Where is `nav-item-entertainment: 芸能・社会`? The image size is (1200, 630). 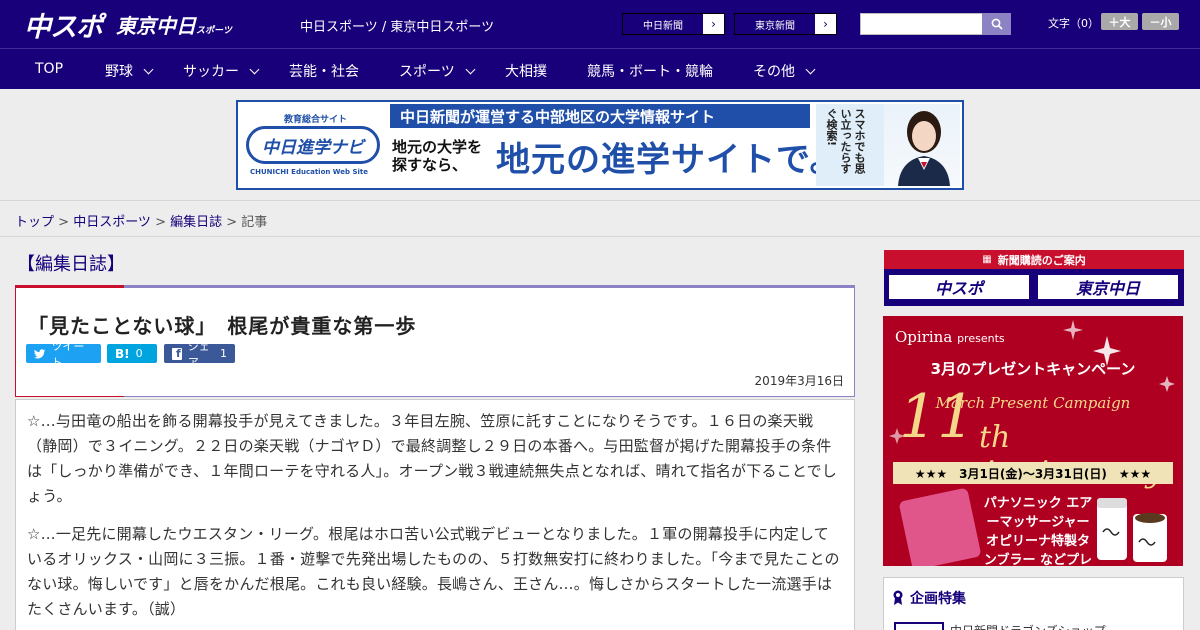
nav-item-entertainment: 芸能・社会 is located at coordinates (324, 71).